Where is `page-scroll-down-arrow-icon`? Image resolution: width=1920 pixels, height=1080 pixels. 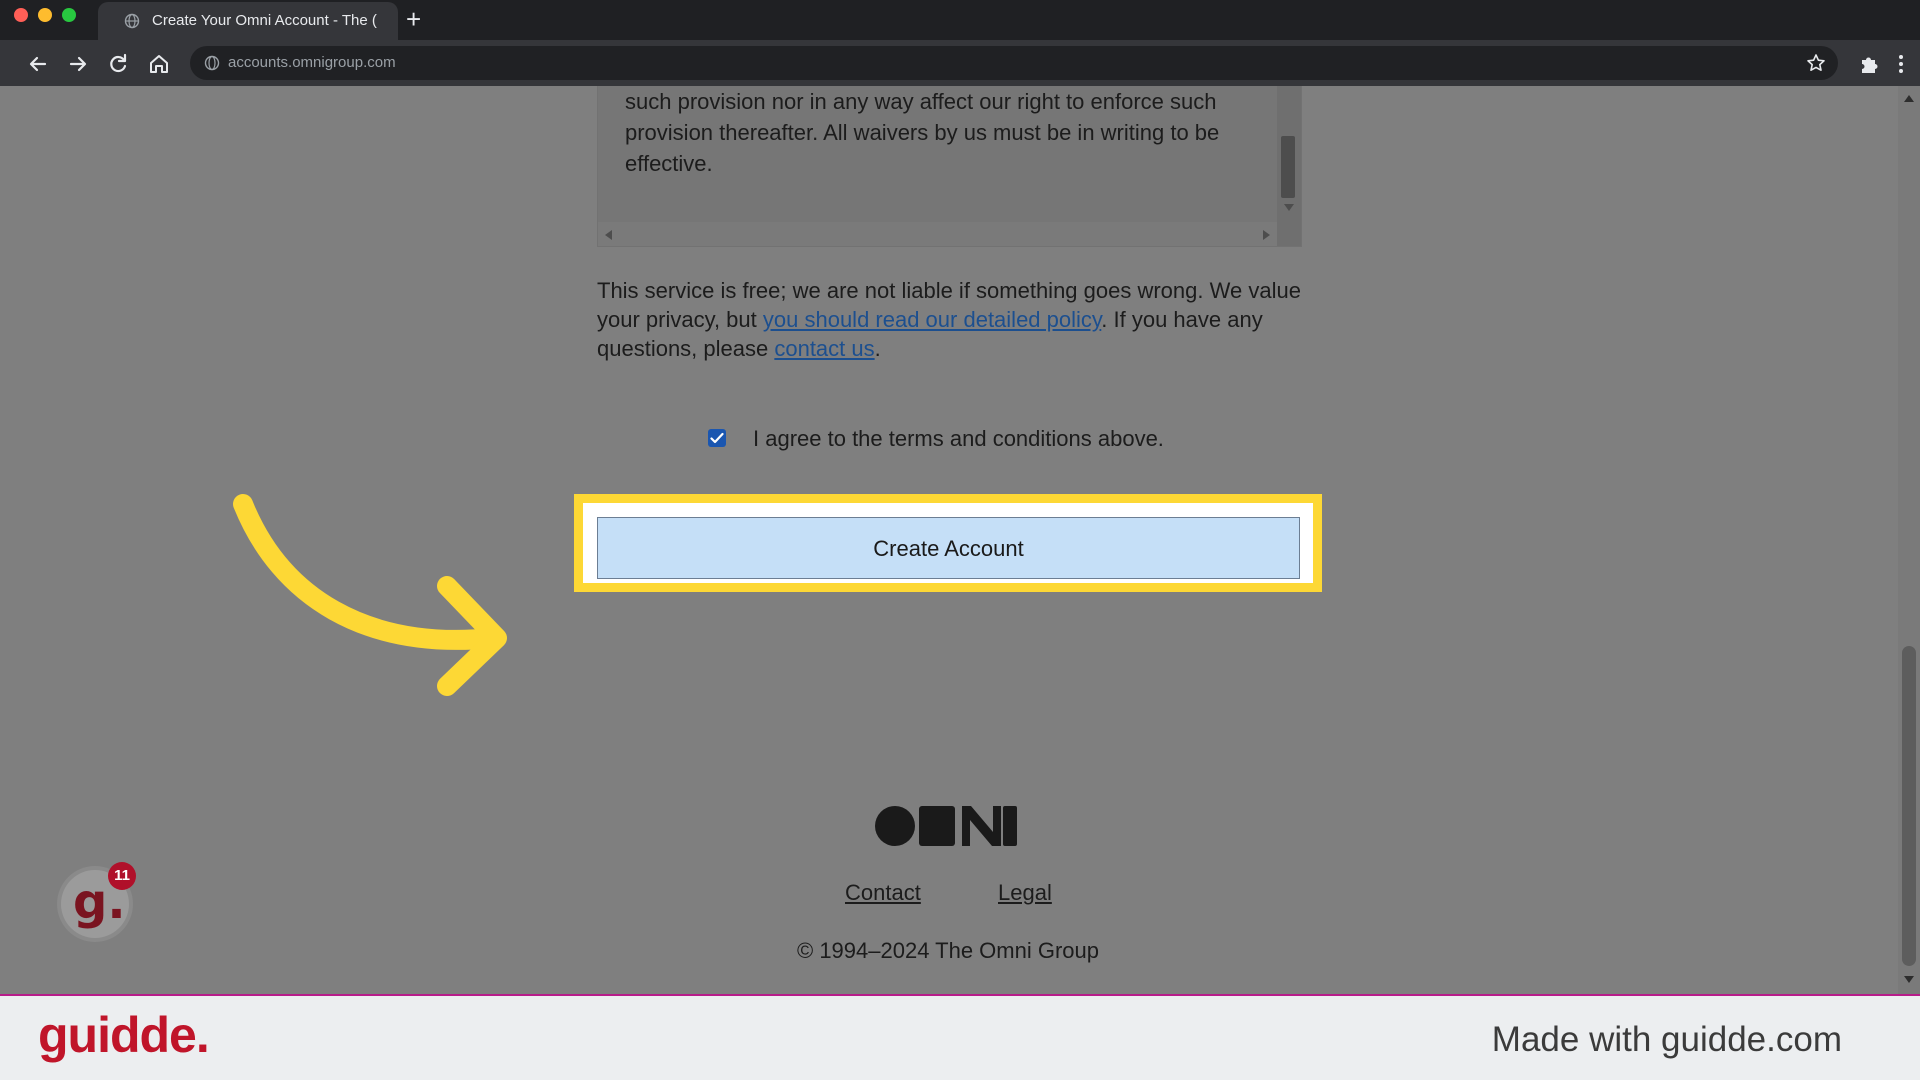
page-scroll-down-arrow-icon is located at coordinates (1909, 980).